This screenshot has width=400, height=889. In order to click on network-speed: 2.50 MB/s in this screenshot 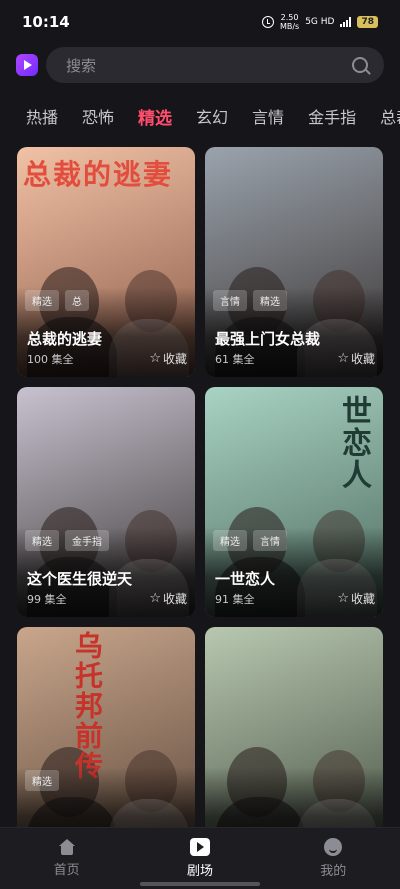, I will do `click(289, 22)`.